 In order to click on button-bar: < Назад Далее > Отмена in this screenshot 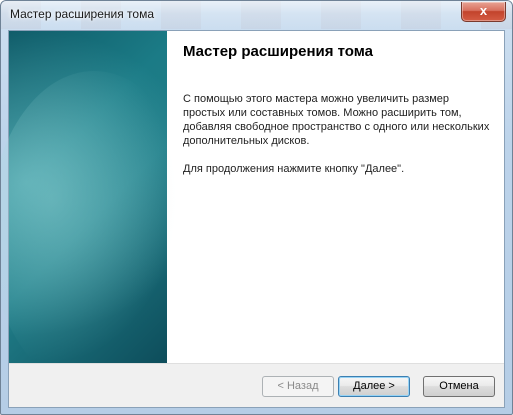, I will do `click(256, 385)`.